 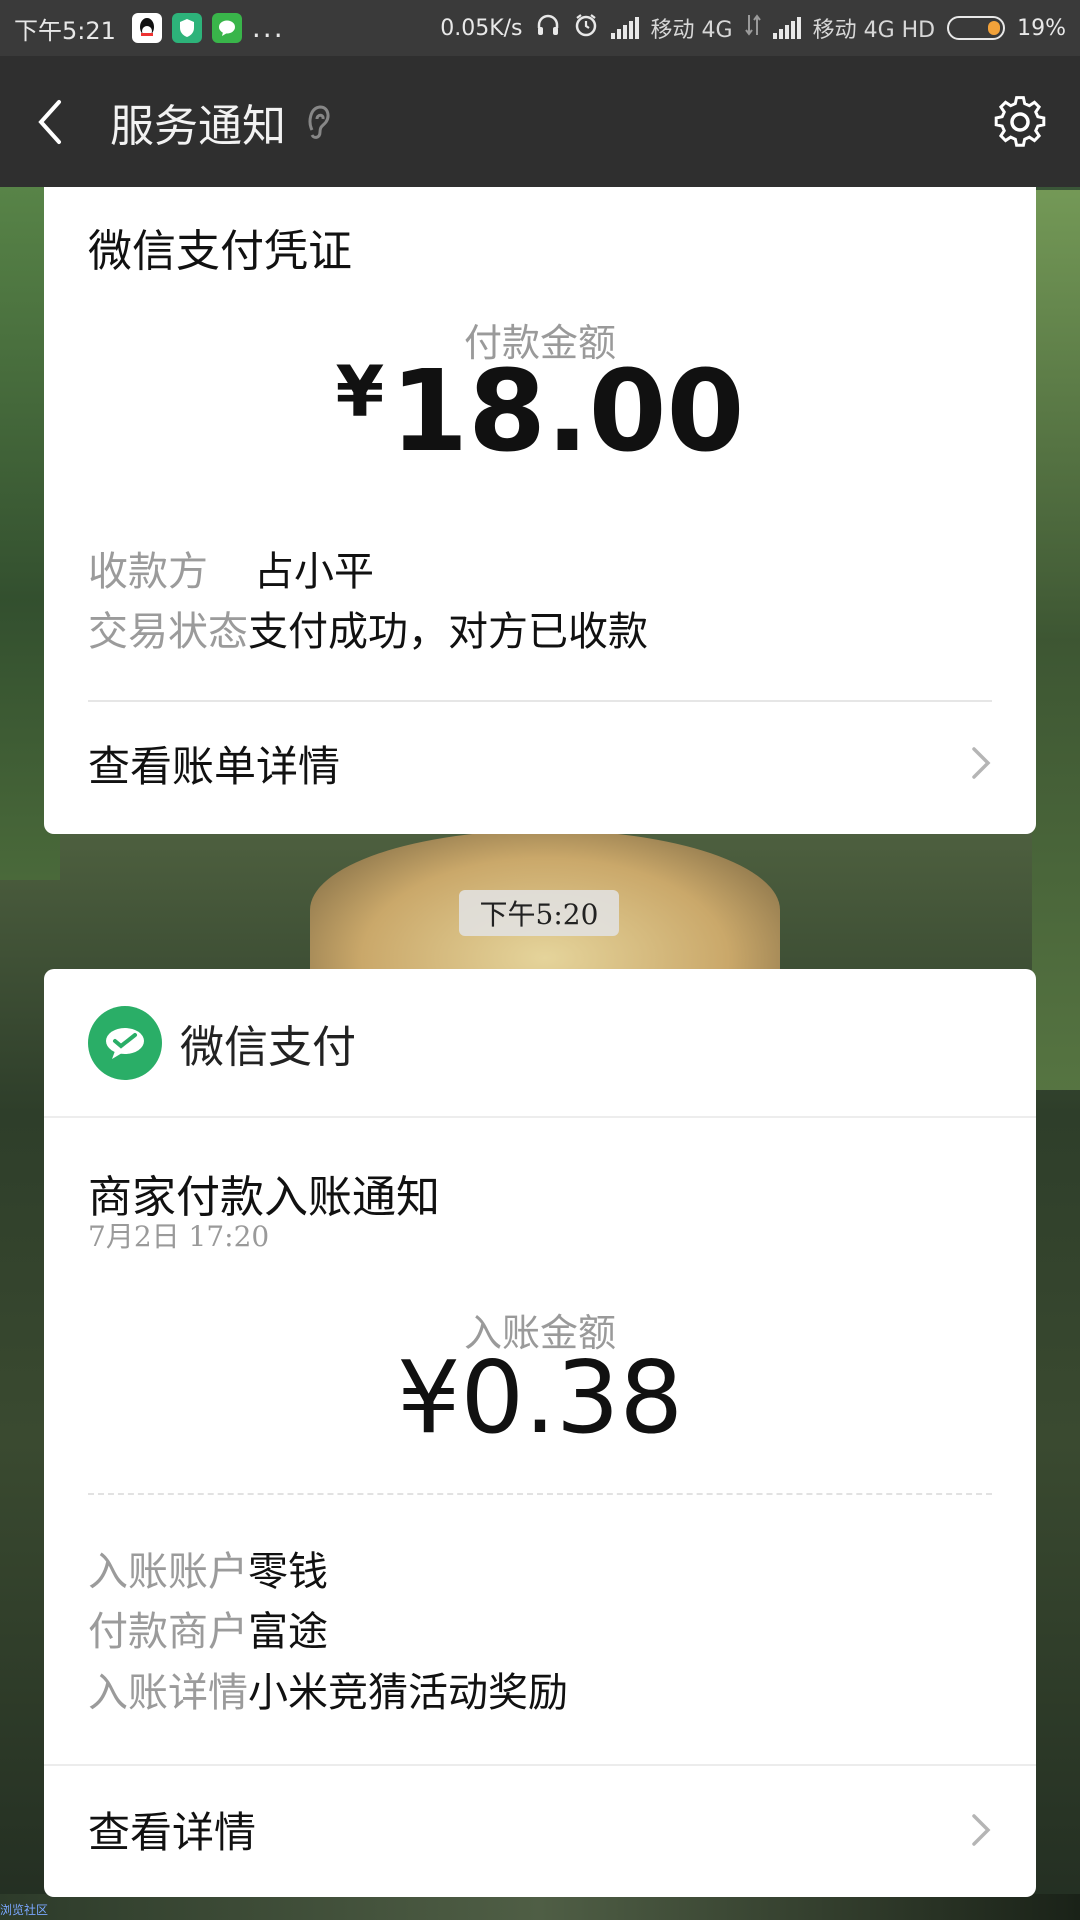 I want to click on timestamp-chip: 下午5:20, so click(x=539, y=913).